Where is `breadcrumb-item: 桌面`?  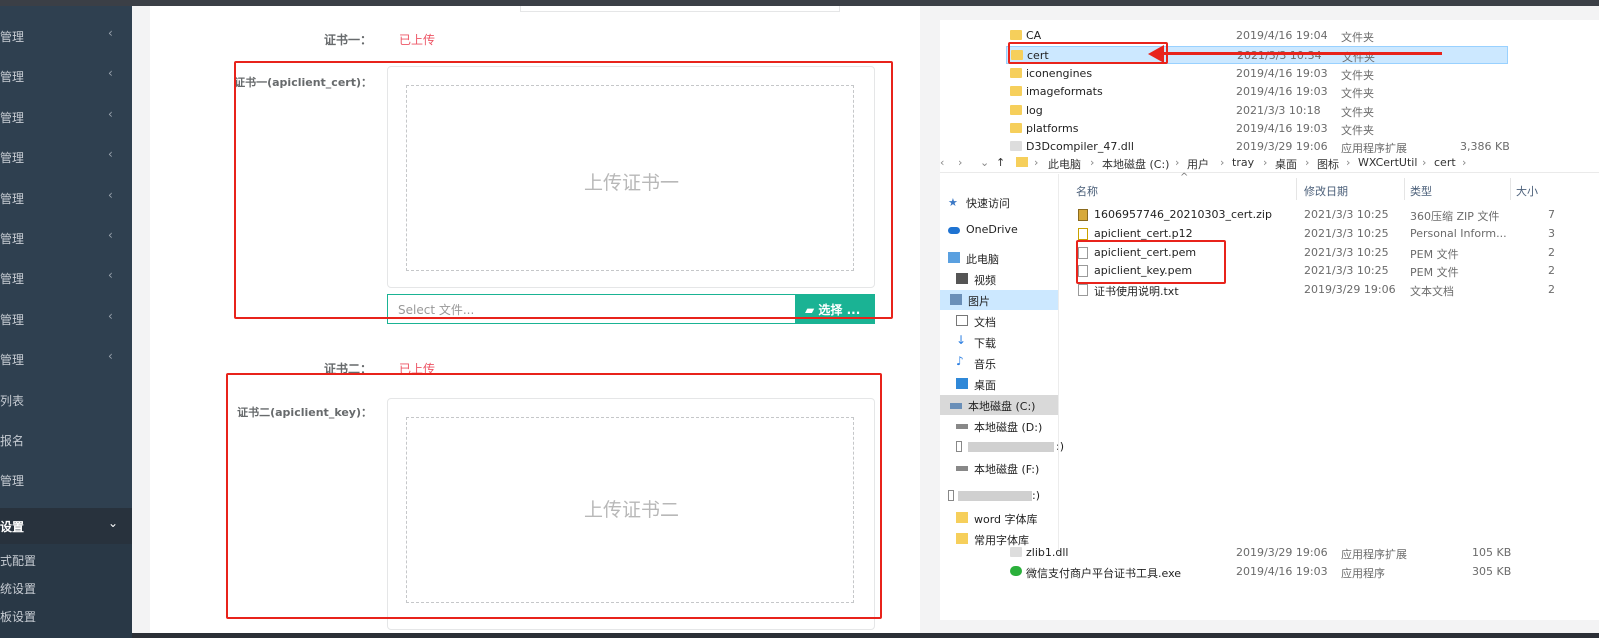 breadcrumb-item: 桌面 is located at coordinates (1286, 164).